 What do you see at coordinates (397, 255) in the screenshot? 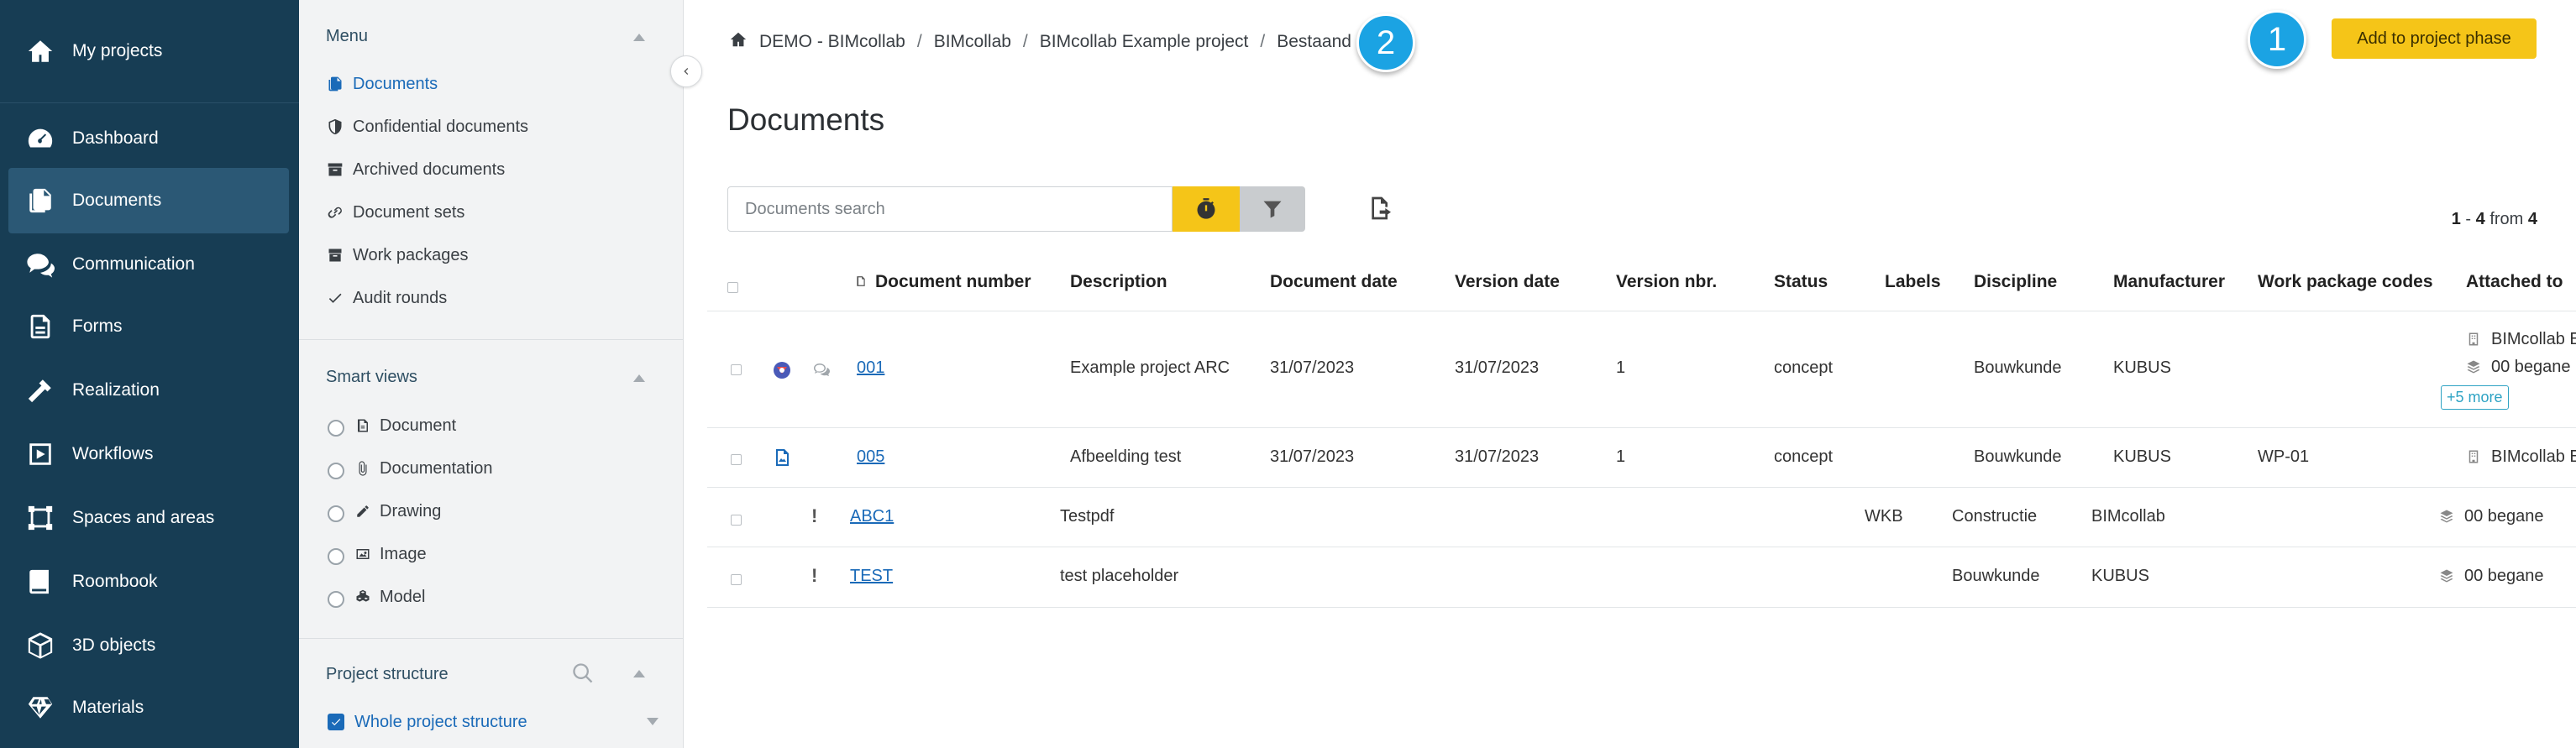
I see `menu-item-work-packages: Work packages` at bounding box center [397, 255].